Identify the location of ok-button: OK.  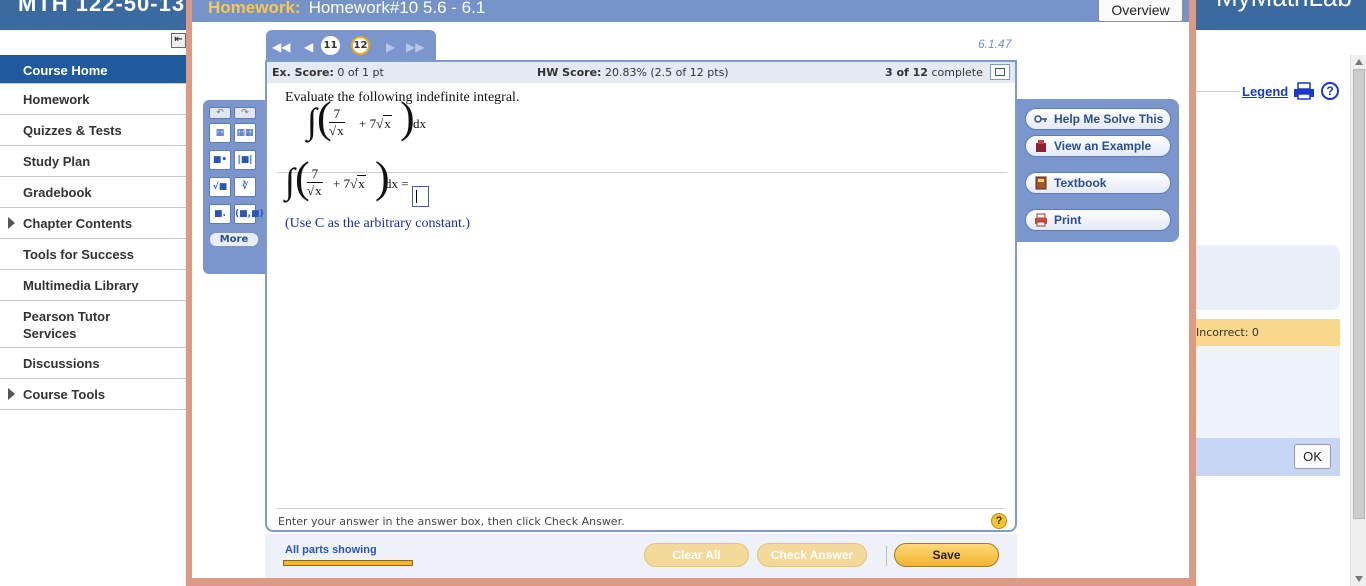
(1312, 456).